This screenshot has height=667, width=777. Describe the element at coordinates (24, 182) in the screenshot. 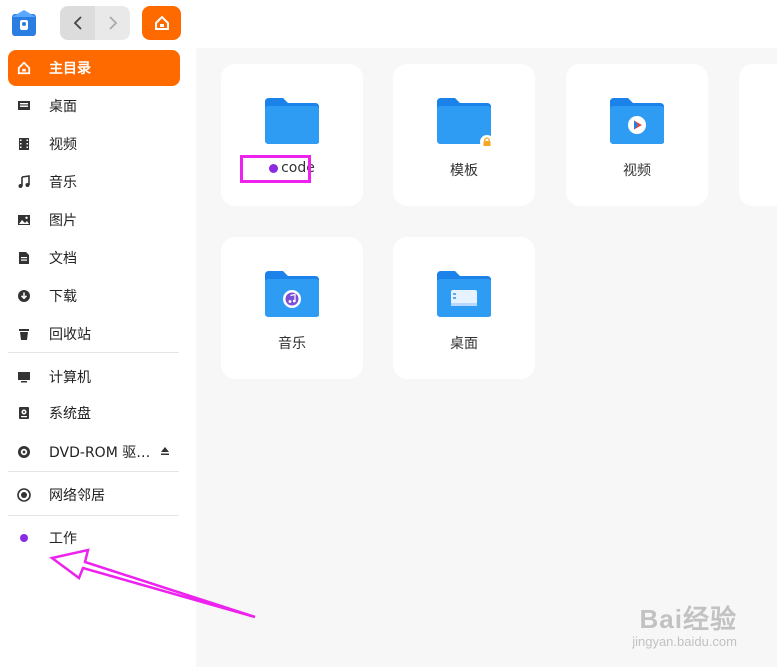

I see `music-icon` at that location.